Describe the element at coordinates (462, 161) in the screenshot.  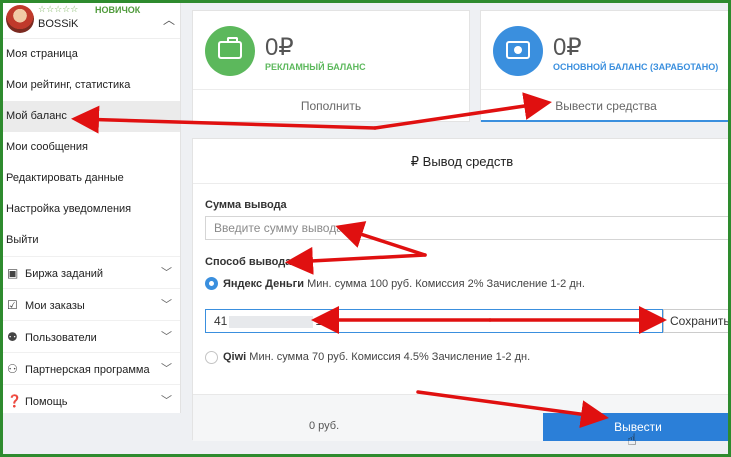
I see `withdraw-title: ₽ Вывод средств` at that location.